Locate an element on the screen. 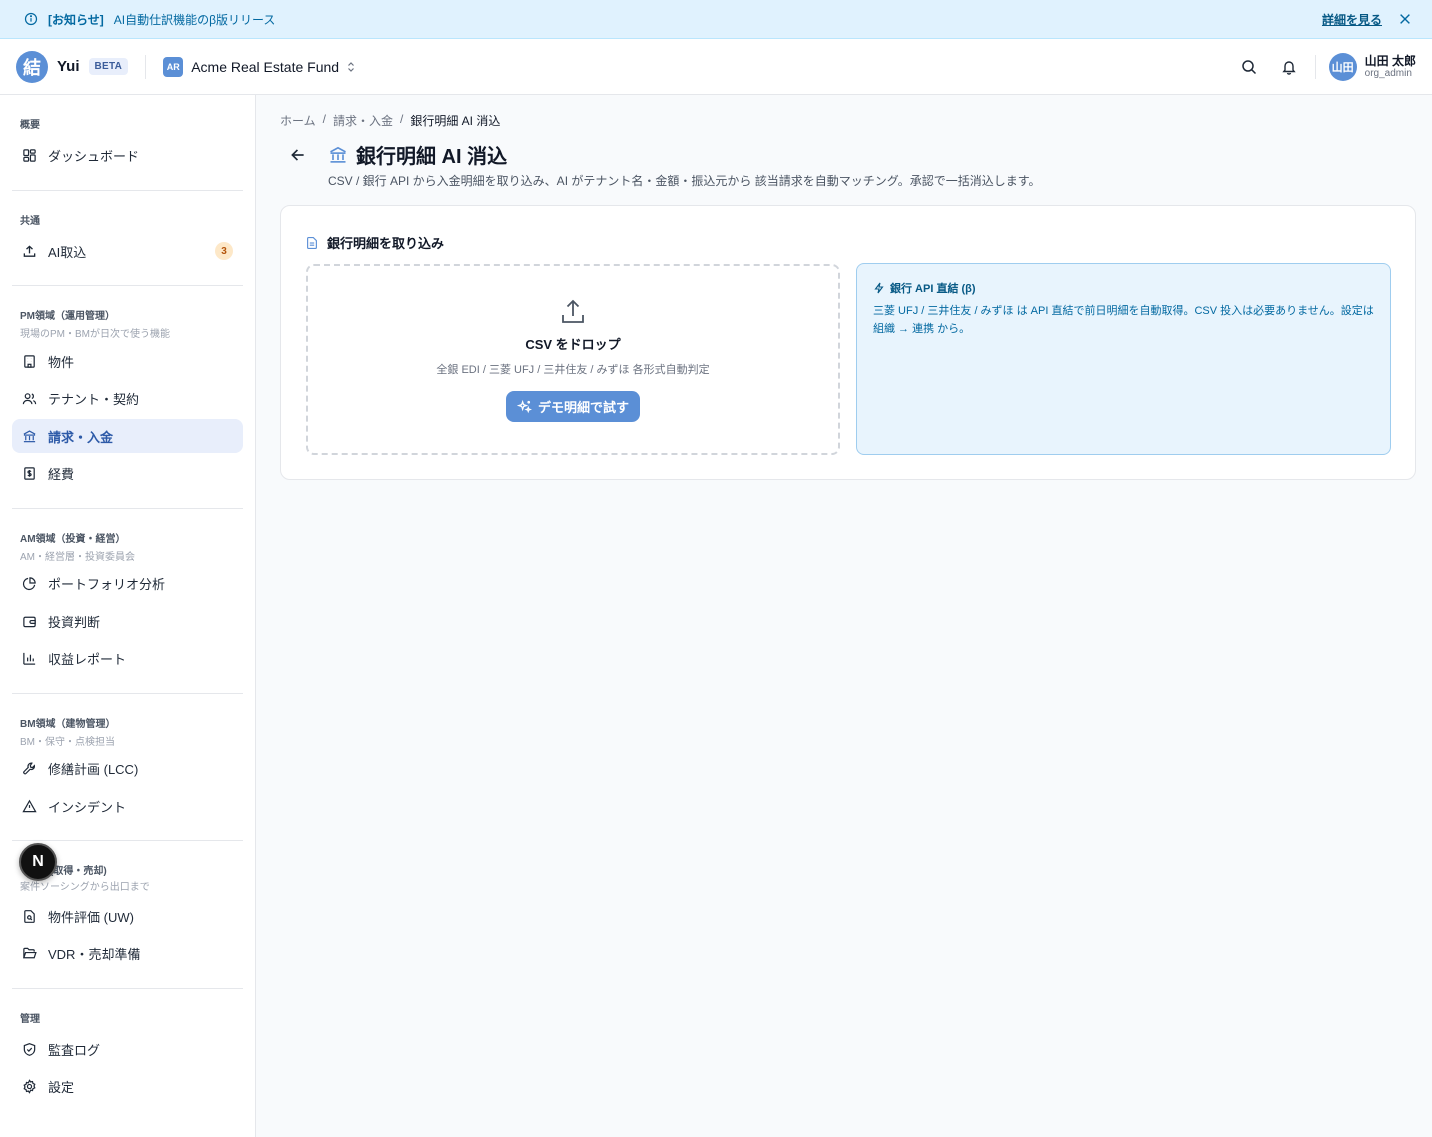 Image resolution: width=1432 pixels, height=1137 pixels. sidebar-item-billing: 請求・入金 is located at coordinates (127, 436).